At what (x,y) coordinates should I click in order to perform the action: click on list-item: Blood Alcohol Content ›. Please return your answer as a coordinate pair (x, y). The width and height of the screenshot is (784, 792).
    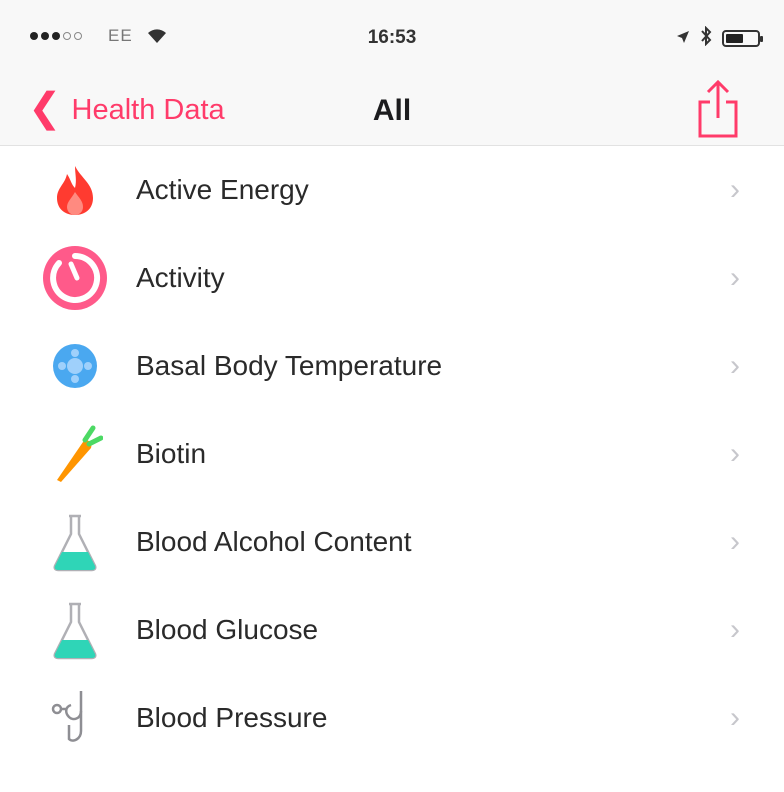
    Looking at the image, I should click on (392, 542).